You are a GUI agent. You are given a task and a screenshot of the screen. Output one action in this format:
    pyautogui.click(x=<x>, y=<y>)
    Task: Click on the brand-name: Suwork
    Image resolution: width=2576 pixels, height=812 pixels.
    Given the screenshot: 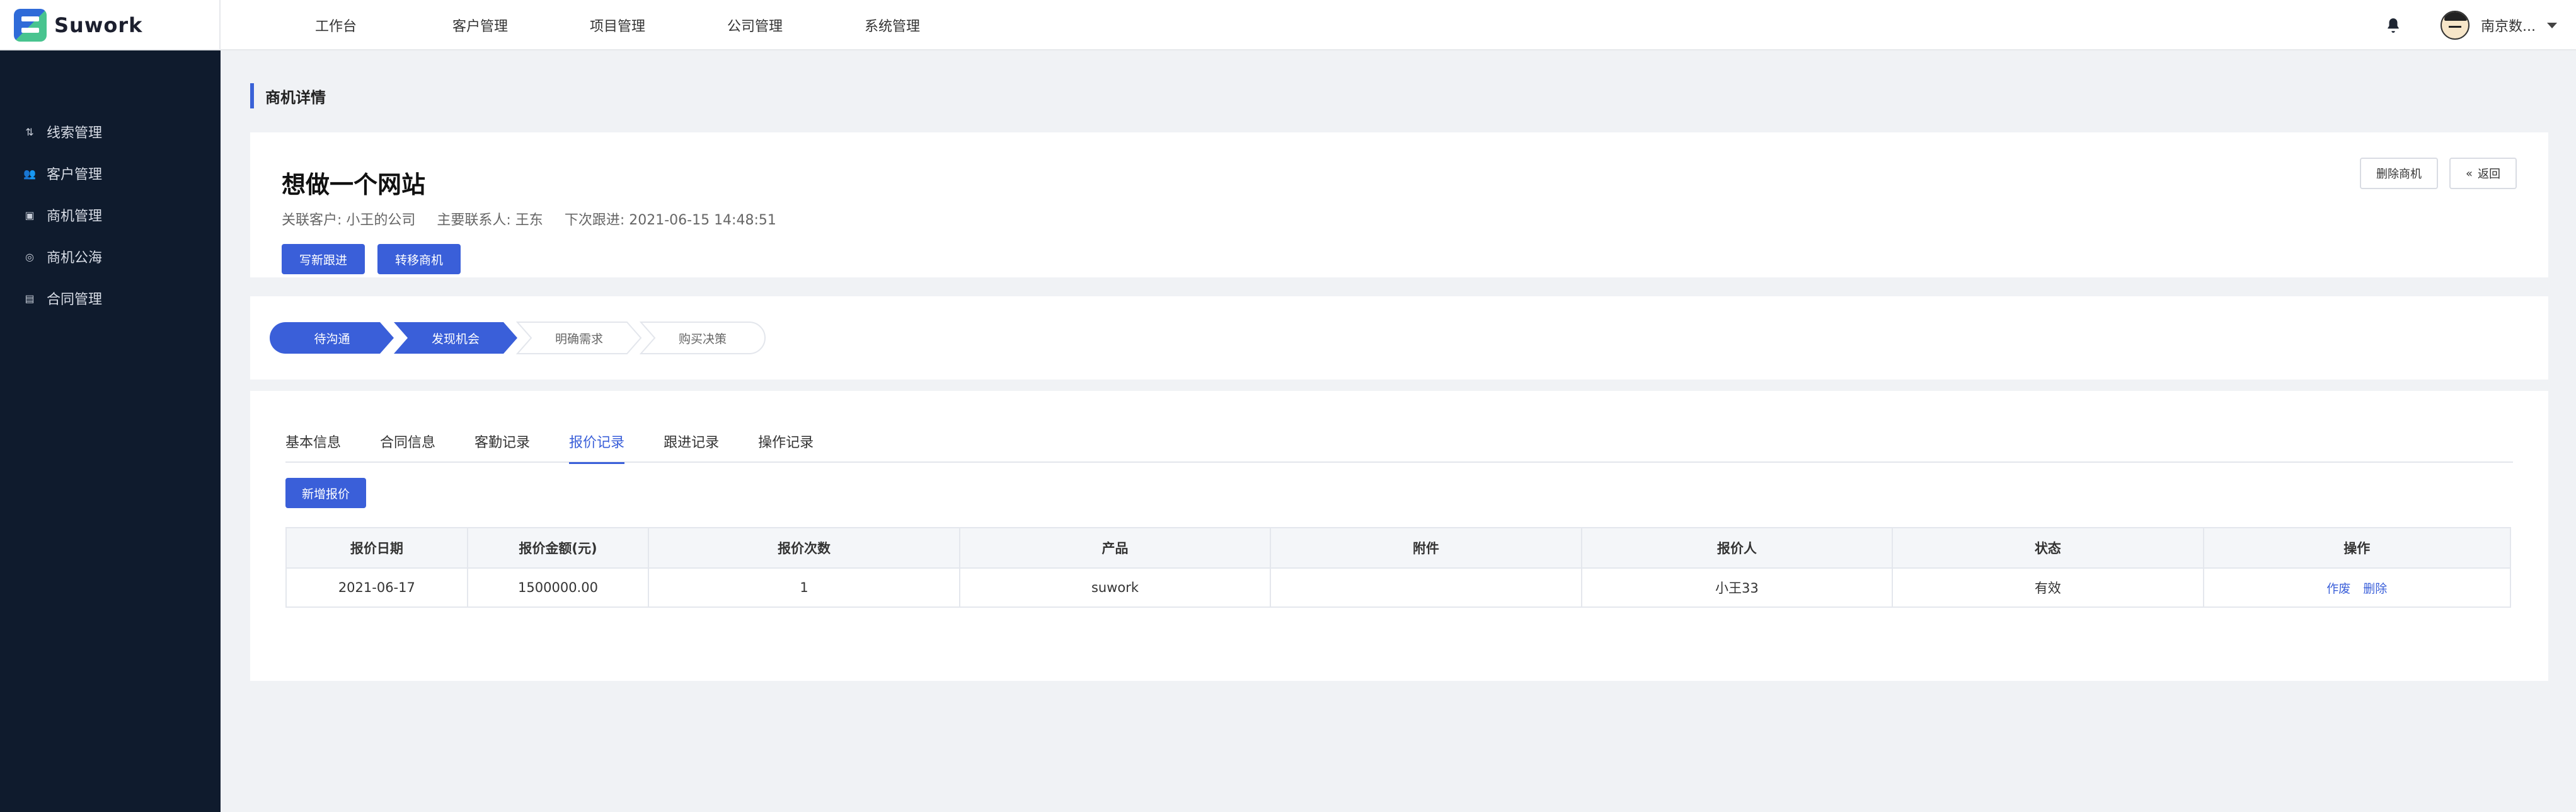 What is the action you would take?
    pyautogui.click(x=98, y=25)
    